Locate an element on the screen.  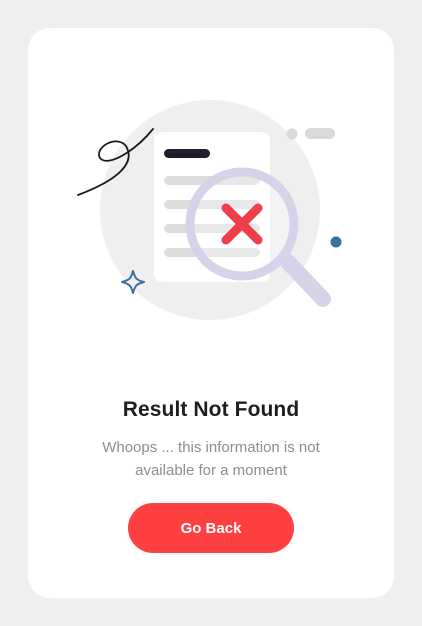
dot-decoration is located at coordinates (292, 134).